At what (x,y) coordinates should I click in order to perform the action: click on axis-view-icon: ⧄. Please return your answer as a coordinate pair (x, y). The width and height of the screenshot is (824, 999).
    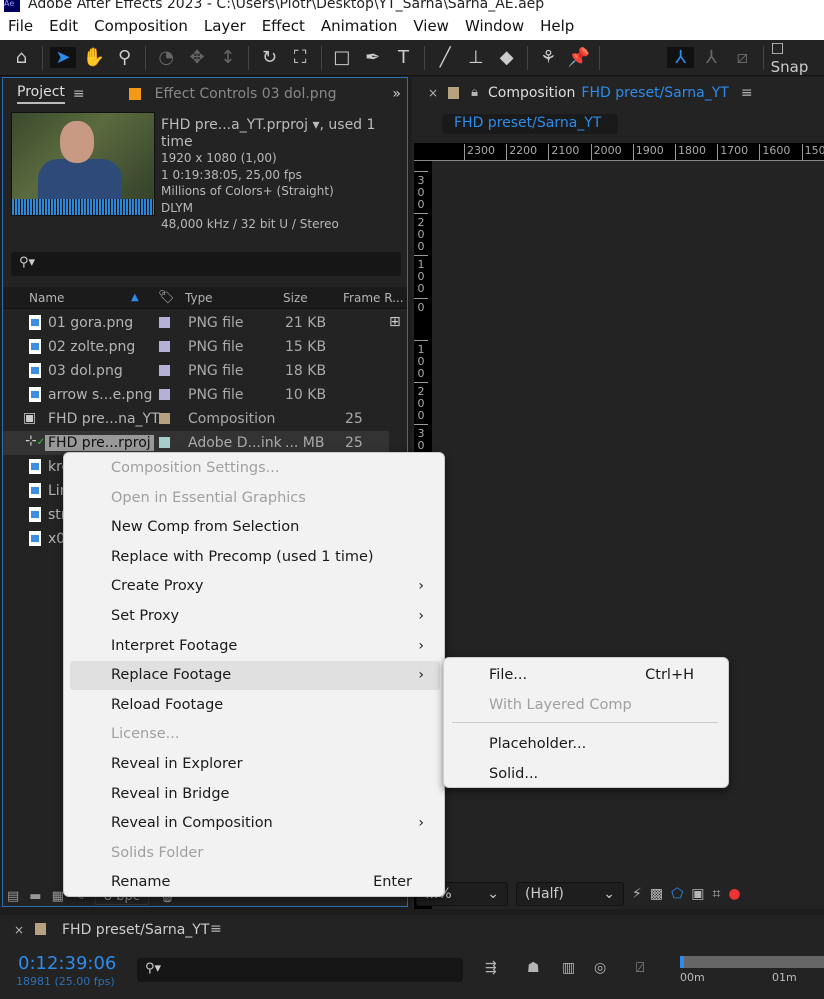
    Looking at the image, I should click on (742, 57).